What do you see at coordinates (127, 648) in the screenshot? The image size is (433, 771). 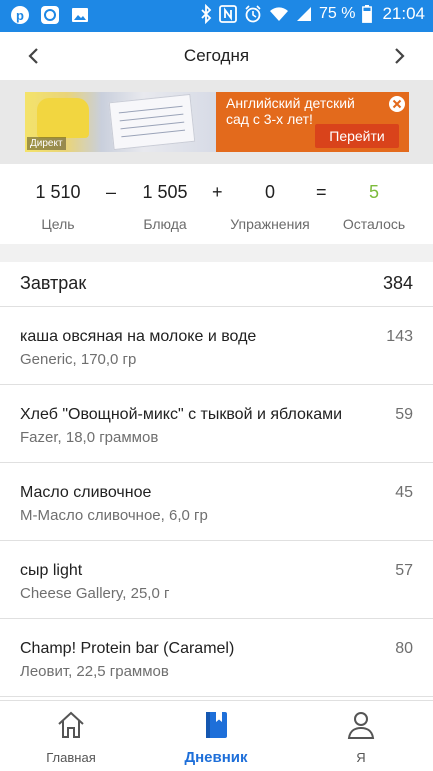 I see `food-name: Champ! Protein bar (Caramel)` at bounding box center [127, 648].